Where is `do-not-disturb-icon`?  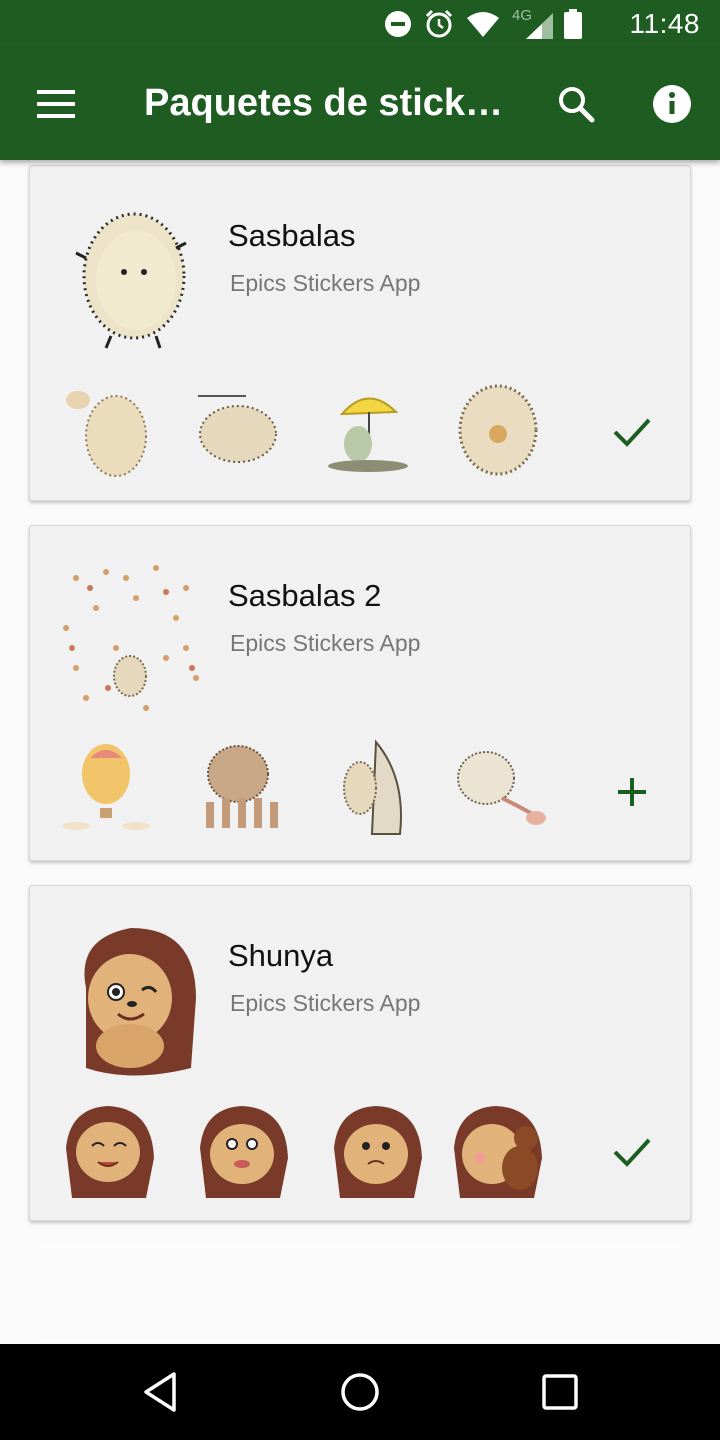
do-not-disturb-icon is located at coordinates (398, 24).